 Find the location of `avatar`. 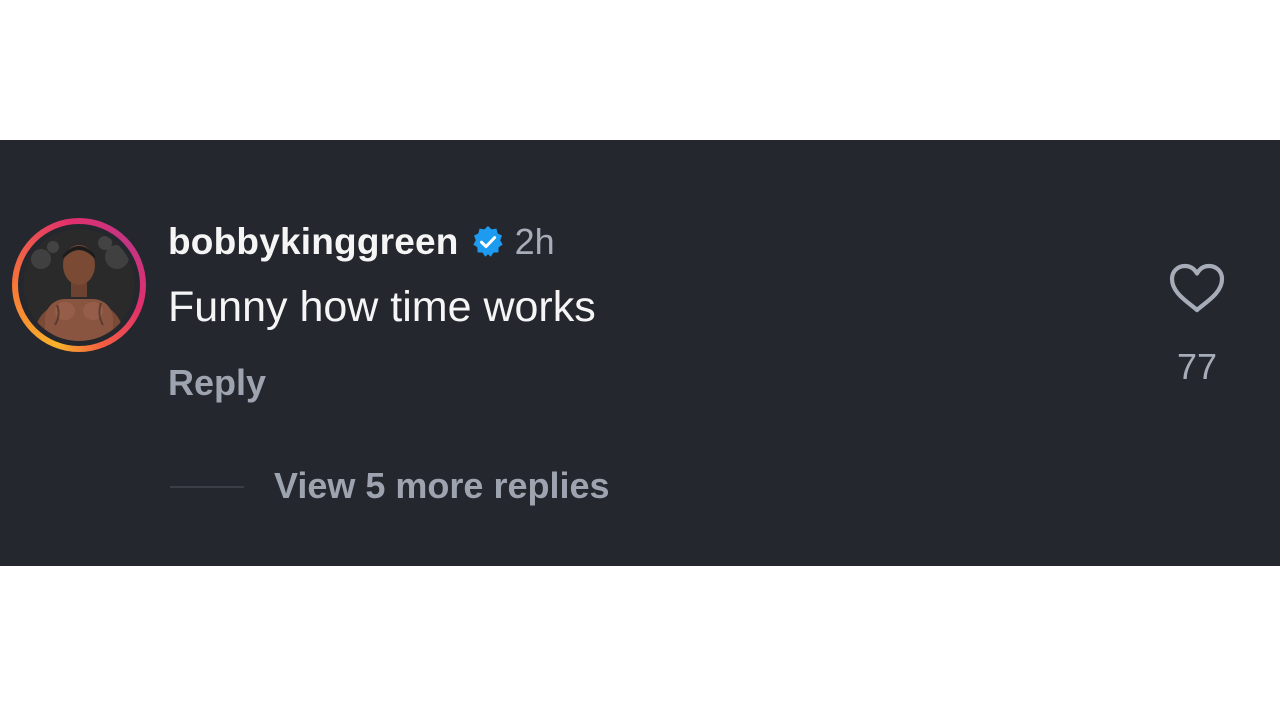

avatar is located at coordinates (79, 285).